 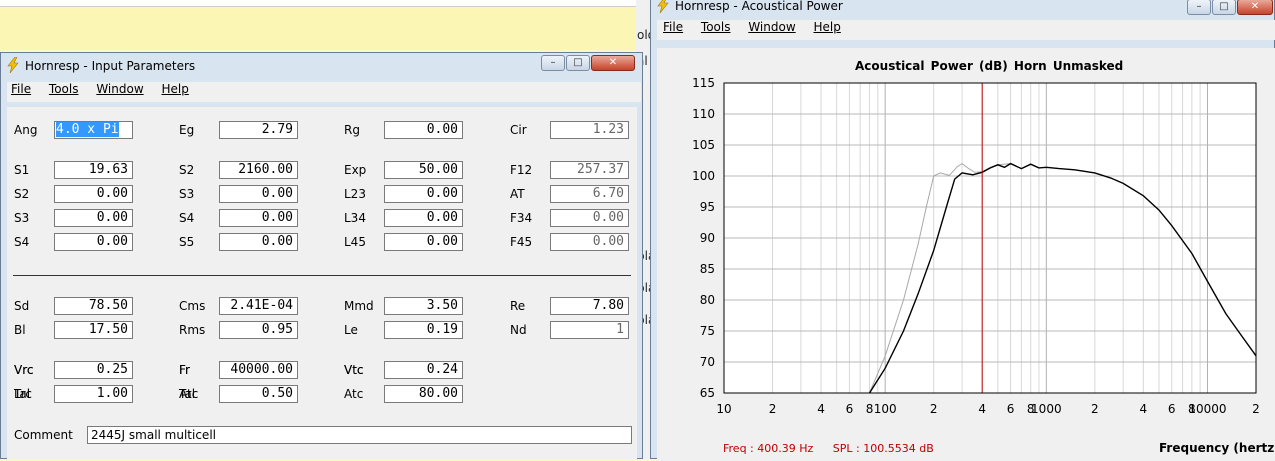 What do you see at coordinates (352, 130) in the screenshot?
I see `param-label-rg: Rg` at bounding box center [352, 130].